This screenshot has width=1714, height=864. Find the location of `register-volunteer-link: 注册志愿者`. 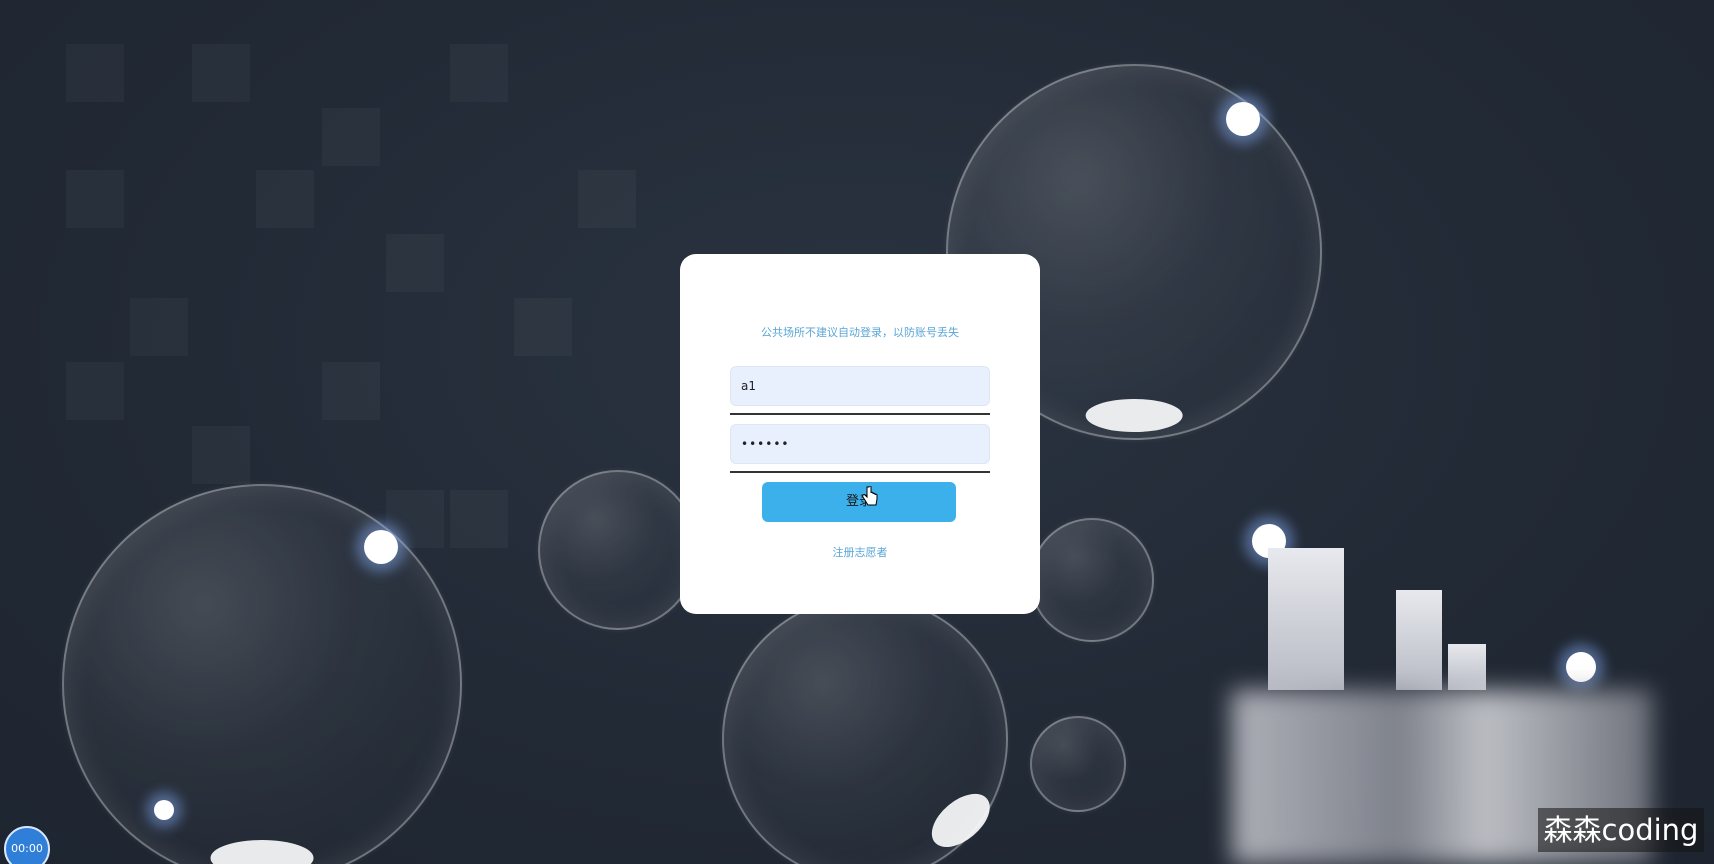

register-volunteer-link: 注册志愿者 is located at coordinates (860, 552).